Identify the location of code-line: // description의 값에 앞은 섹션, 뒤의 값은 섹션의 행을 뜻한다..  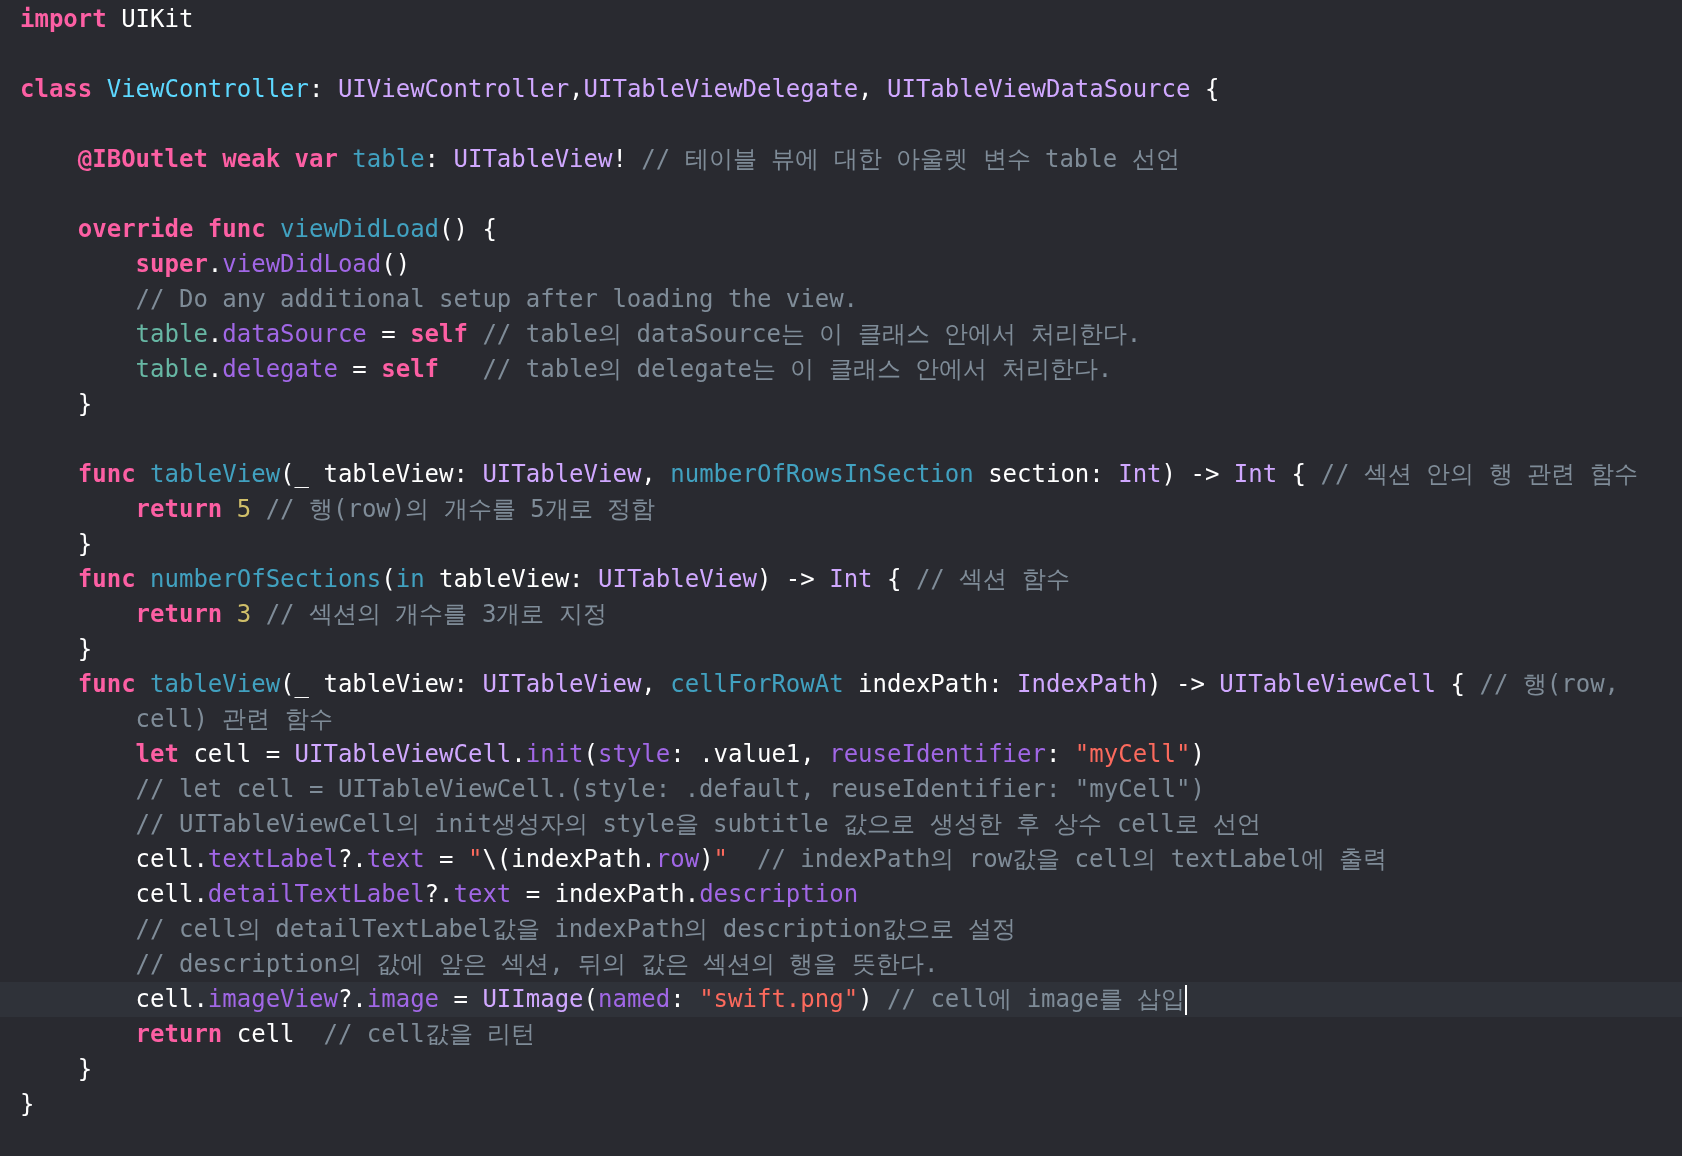
(536, 964).